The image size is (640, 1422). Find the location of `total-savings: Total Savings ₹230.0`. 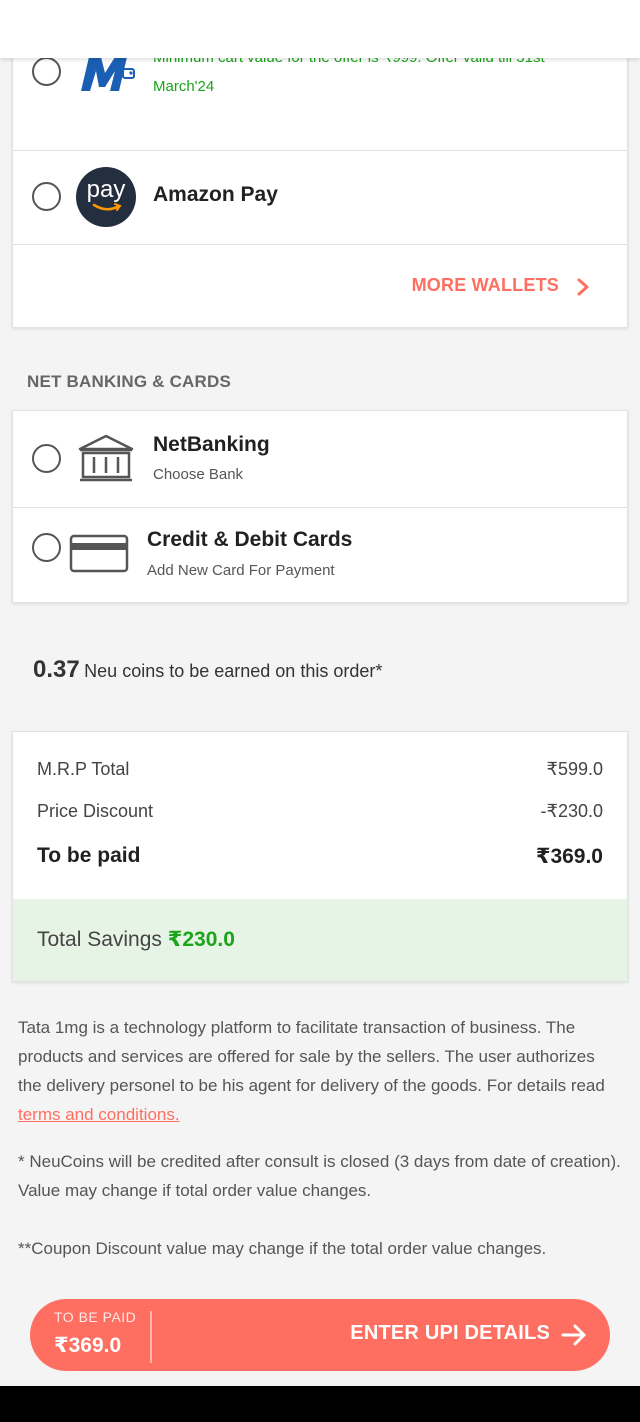

total-savings: Total Savings ₹230.0 is located at coordinates (136, 939).